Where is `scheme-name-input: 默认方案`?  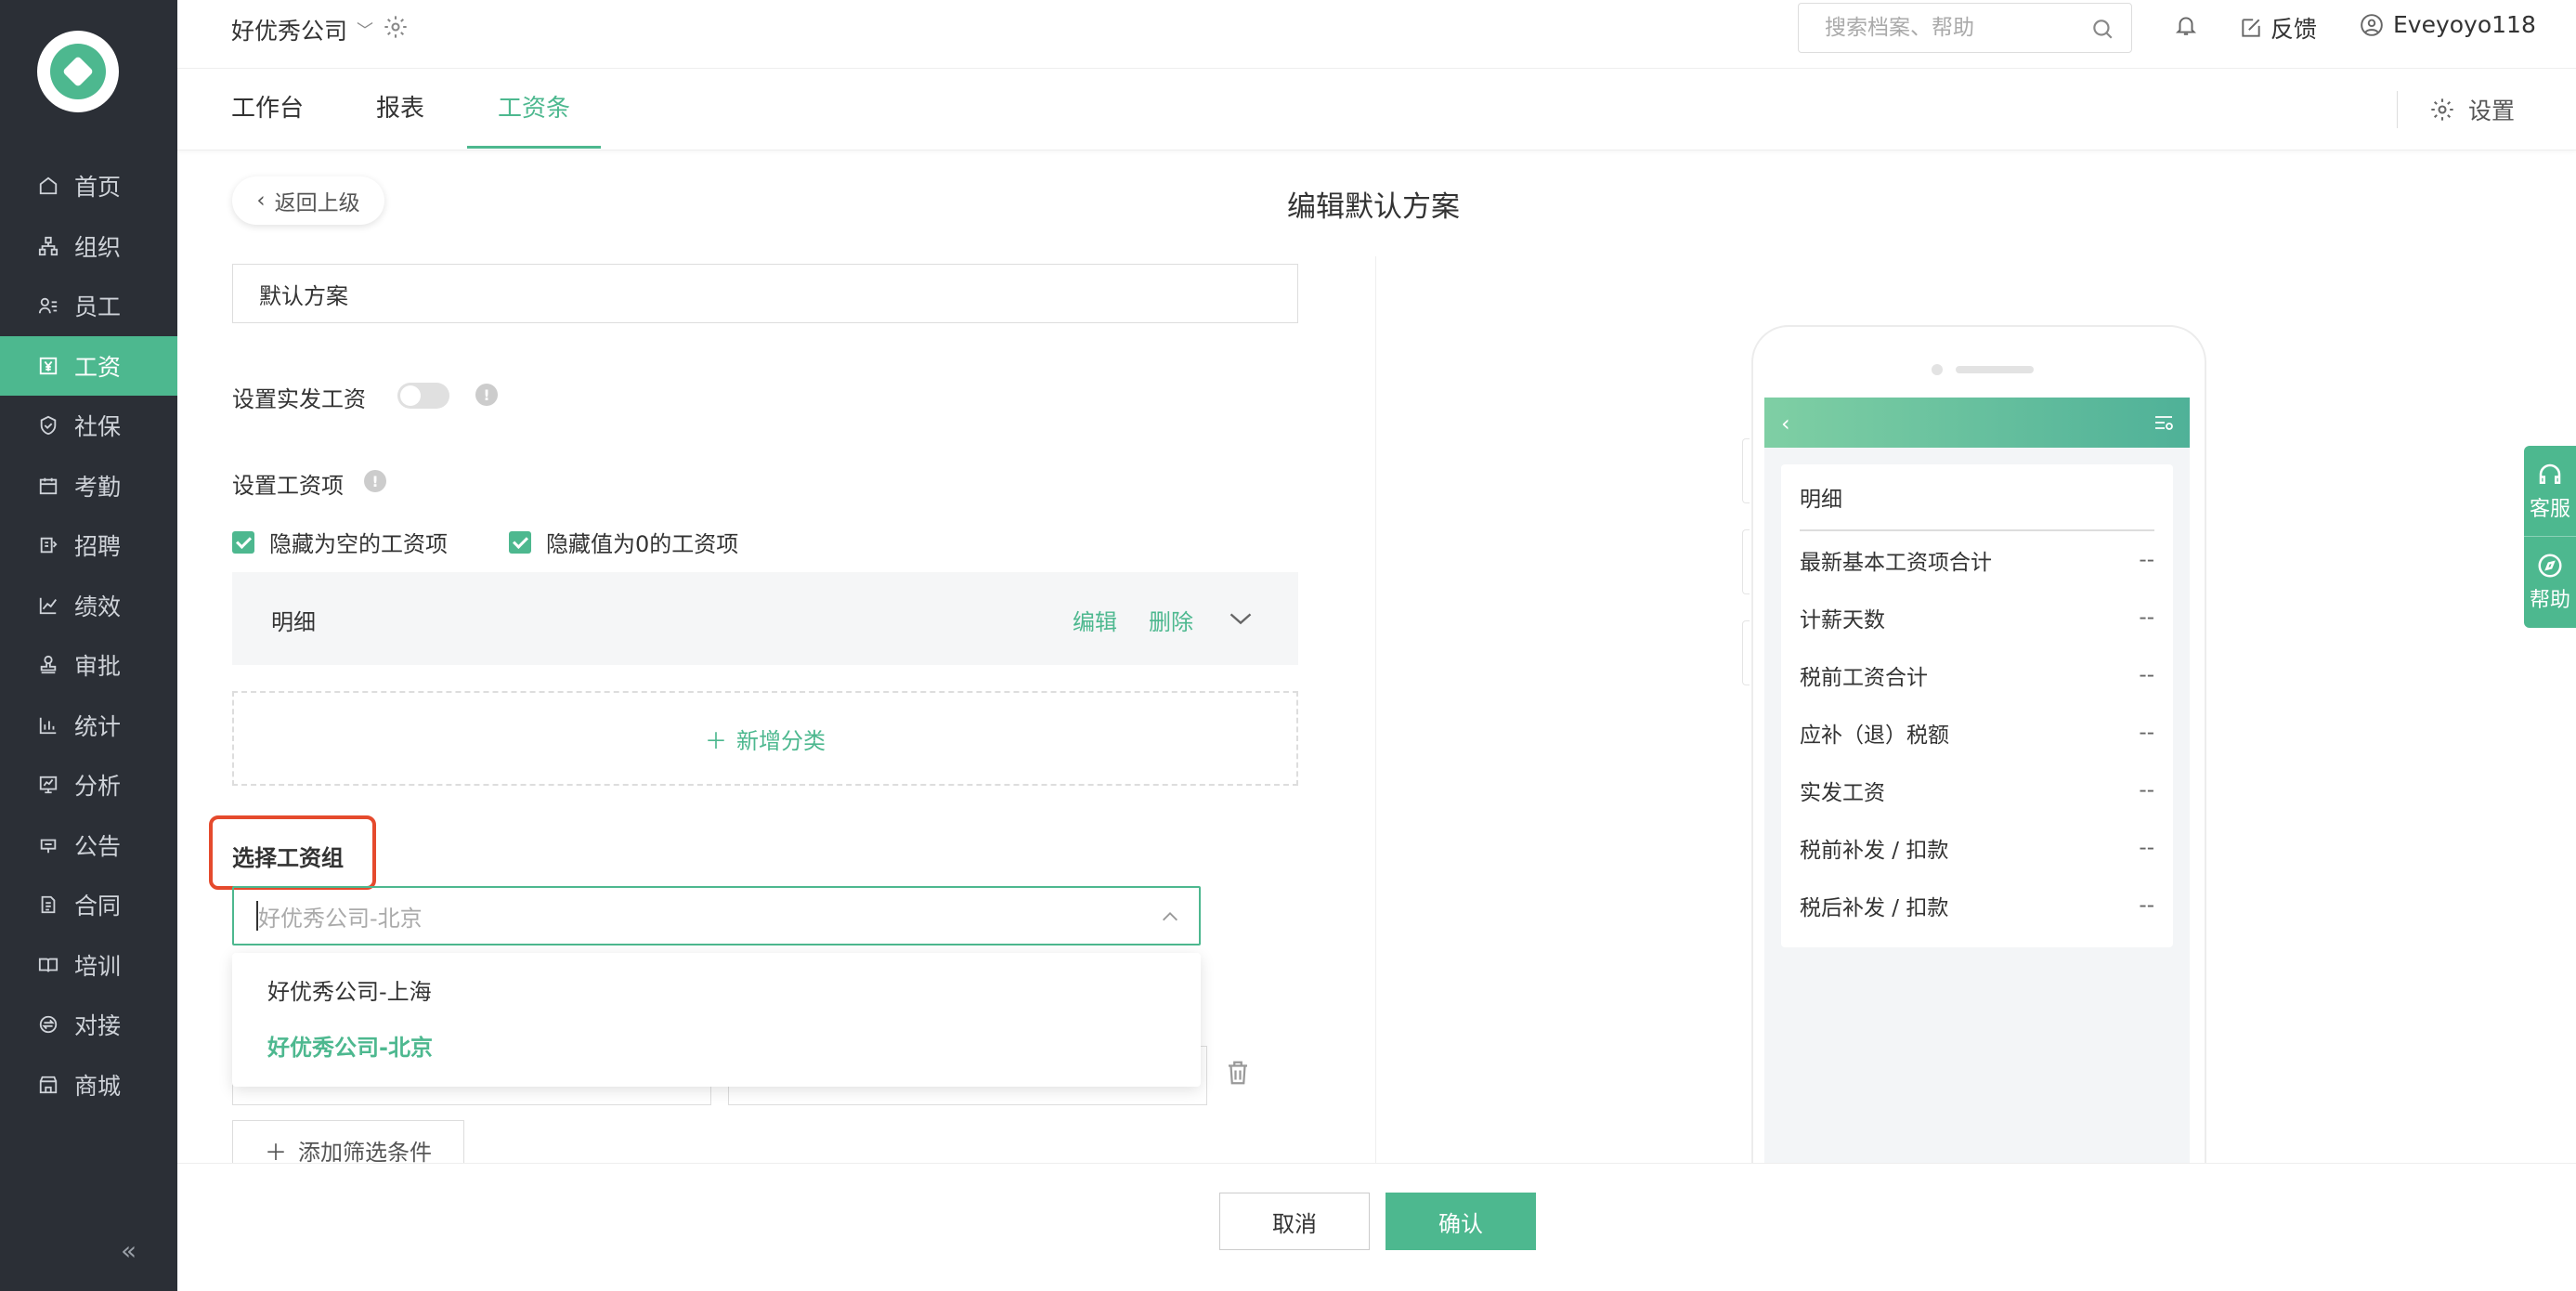 scheme-name-input: 默认方案 is located at coordinates (765, 293).